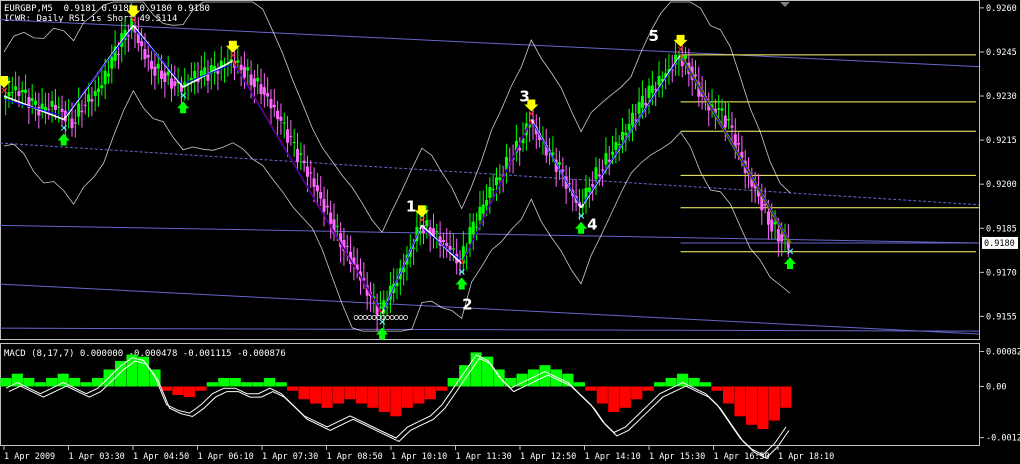 Image resolution: width=1020 pixels, height=464 pixels. I want to click on time-tick-label: 1 Apr 08:50, so click(355, 457).